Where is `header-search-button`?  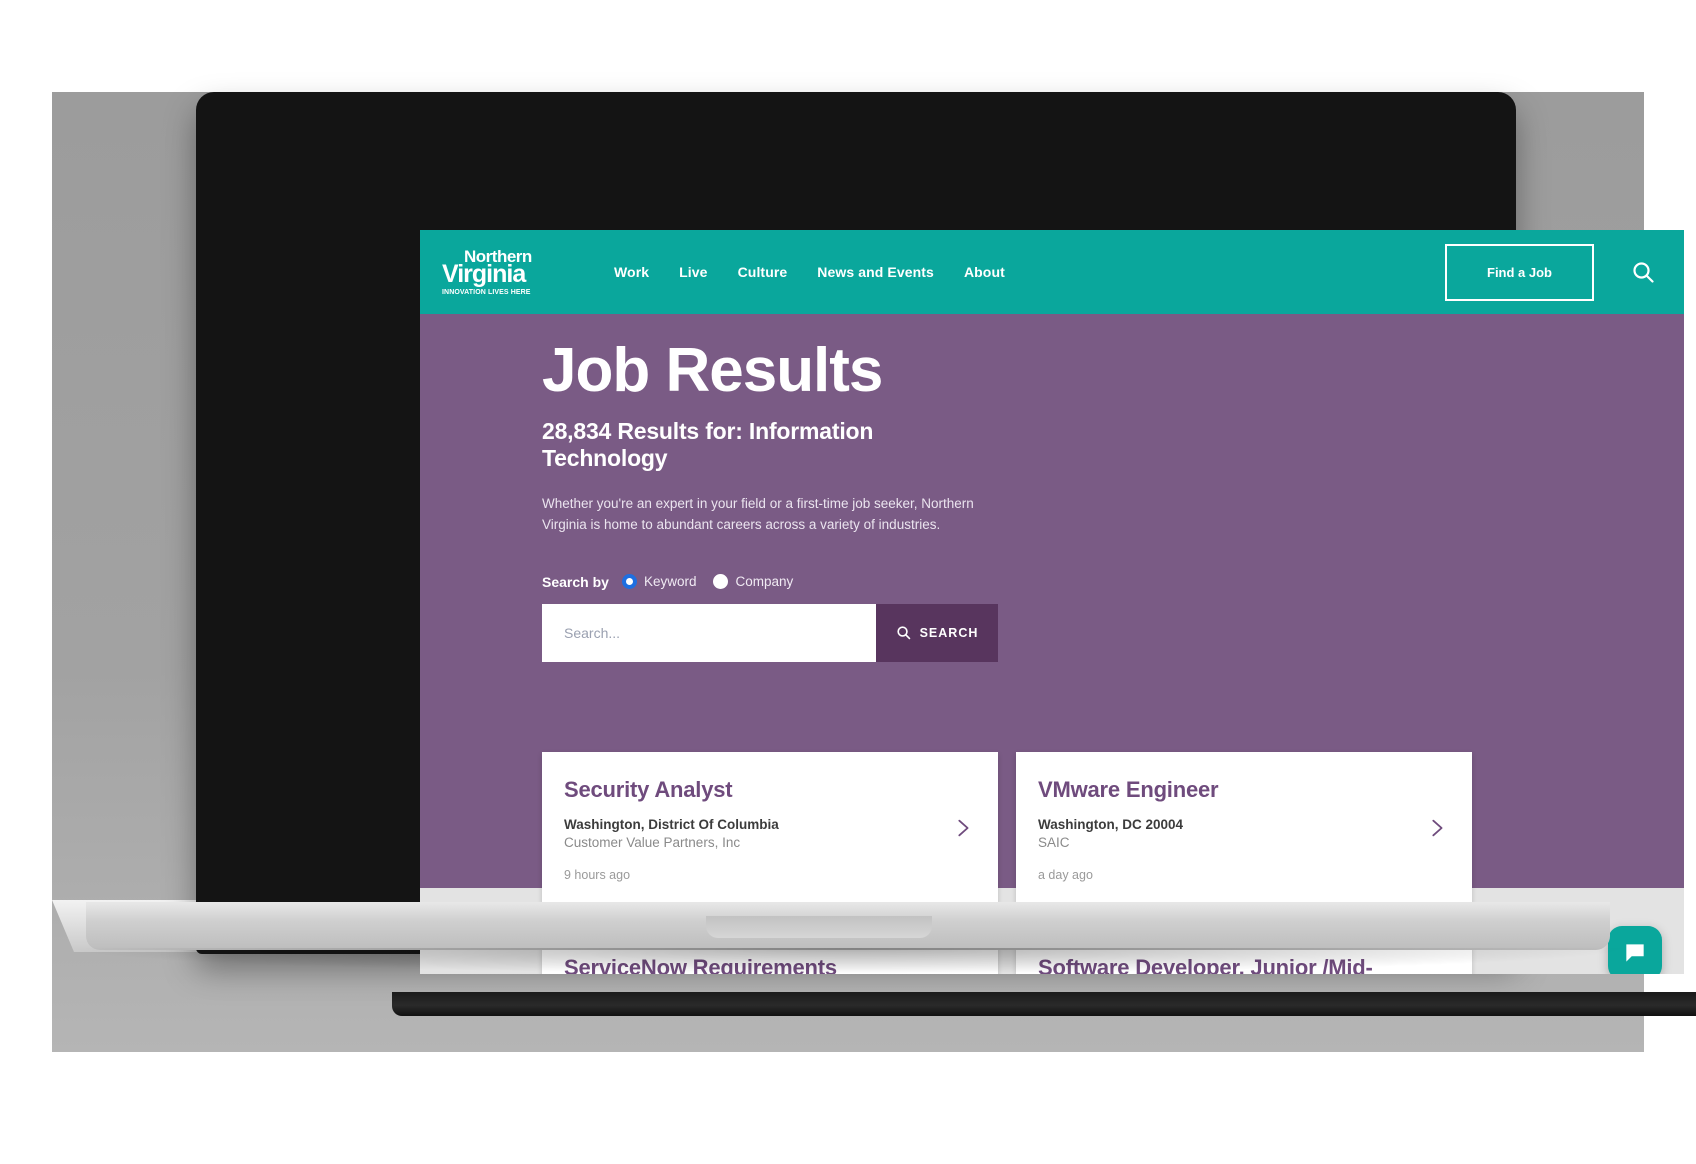 header-search-button is located at coordinates (1643, 272).